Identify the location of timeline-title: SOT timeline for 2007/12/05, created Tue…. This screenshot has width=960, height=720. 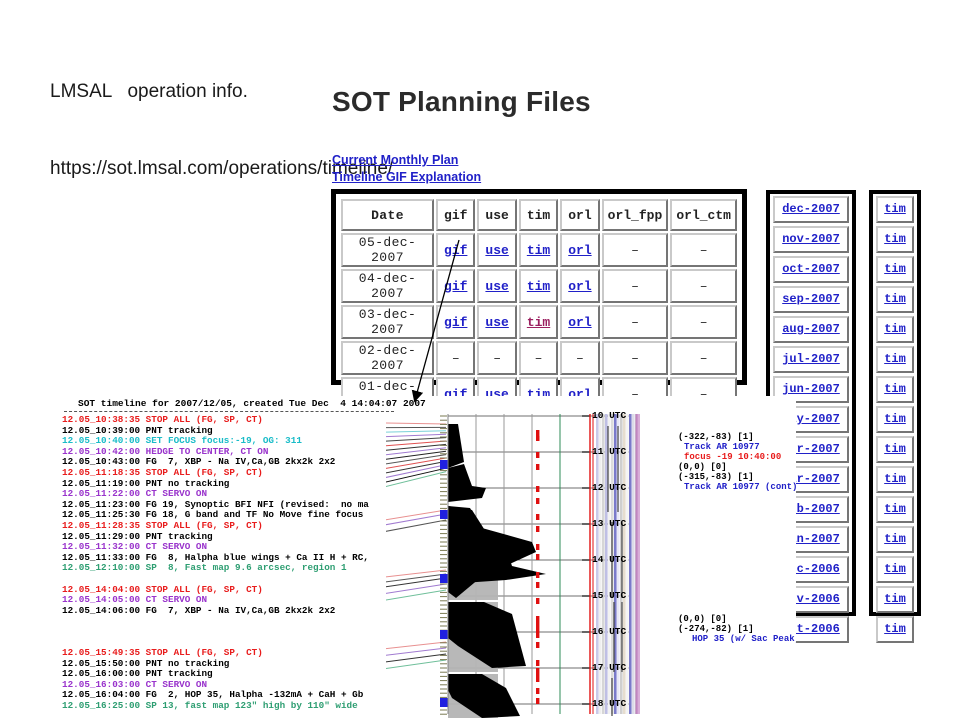
(252, 403).